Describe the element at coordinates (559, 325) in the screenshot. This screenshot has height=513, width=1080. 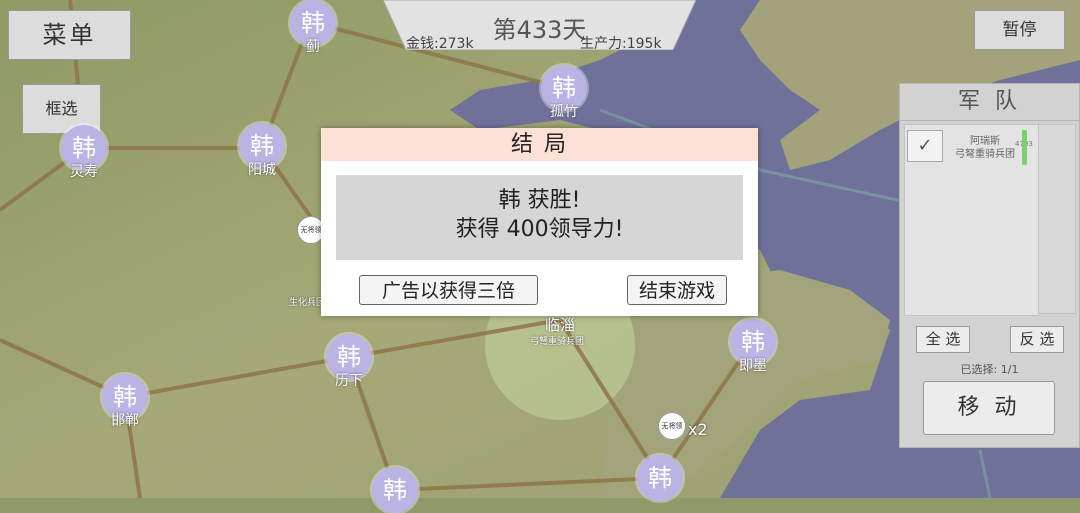
I see `city-name: 临淄` at that location.